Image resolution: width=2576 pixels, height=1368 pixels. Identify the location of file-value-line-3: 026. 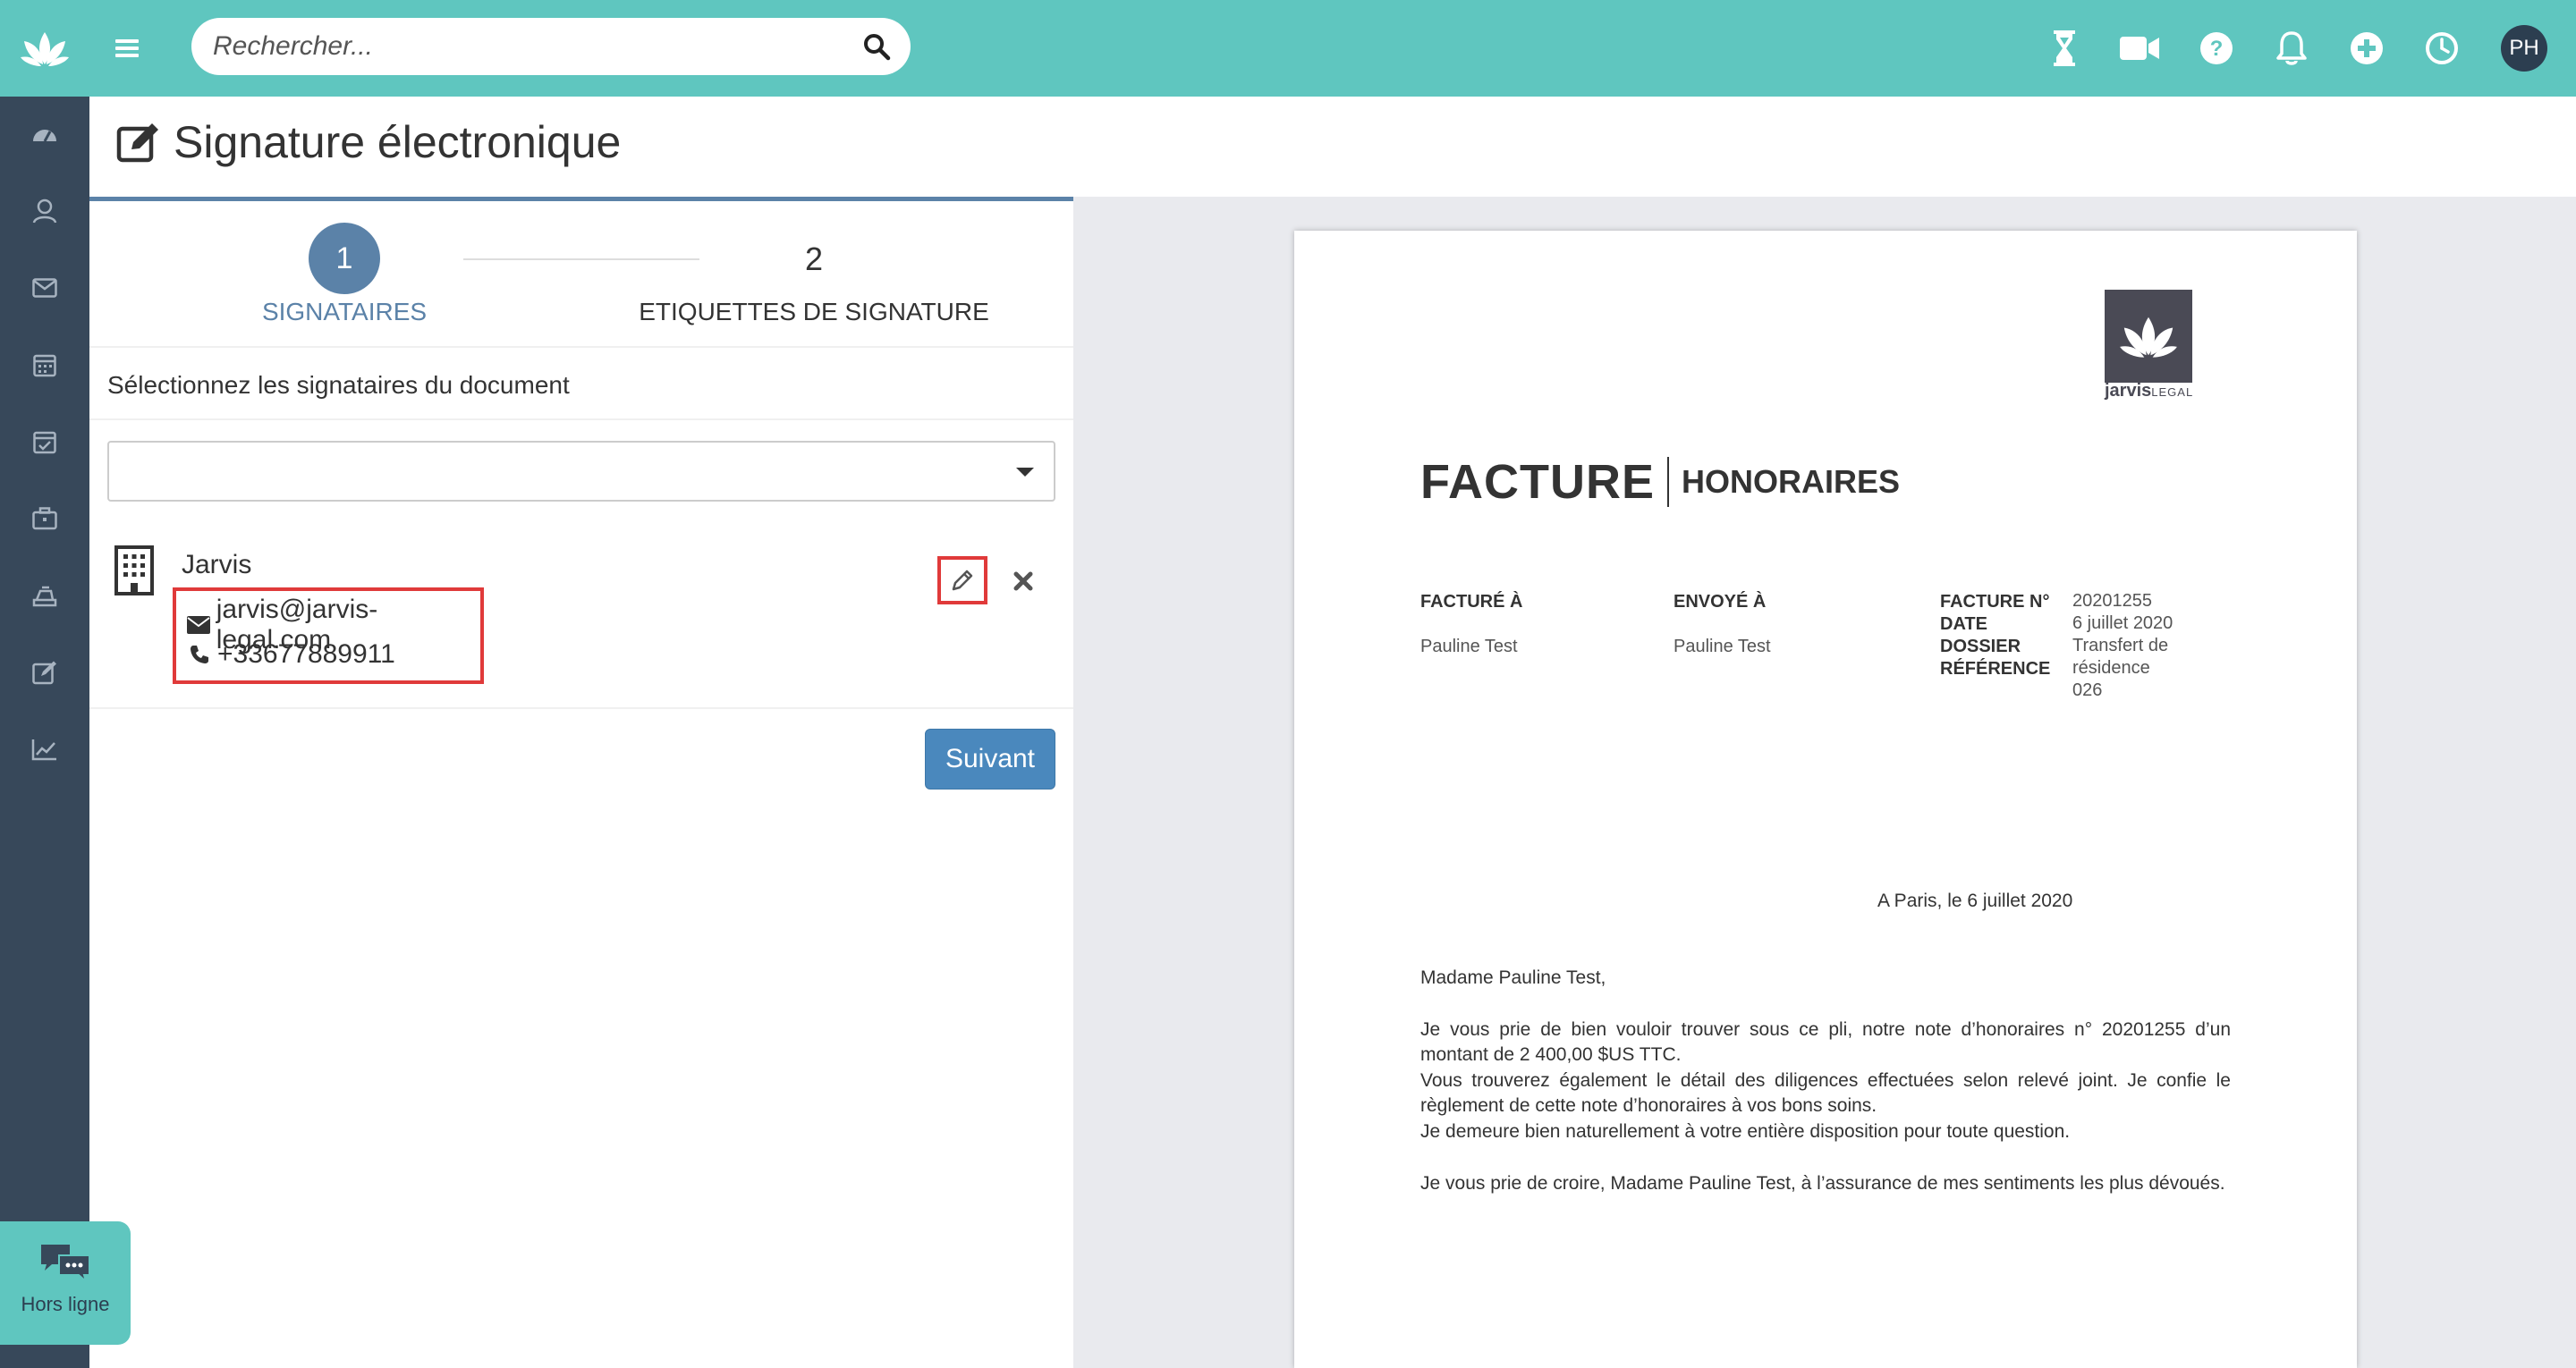
(2087, 690).